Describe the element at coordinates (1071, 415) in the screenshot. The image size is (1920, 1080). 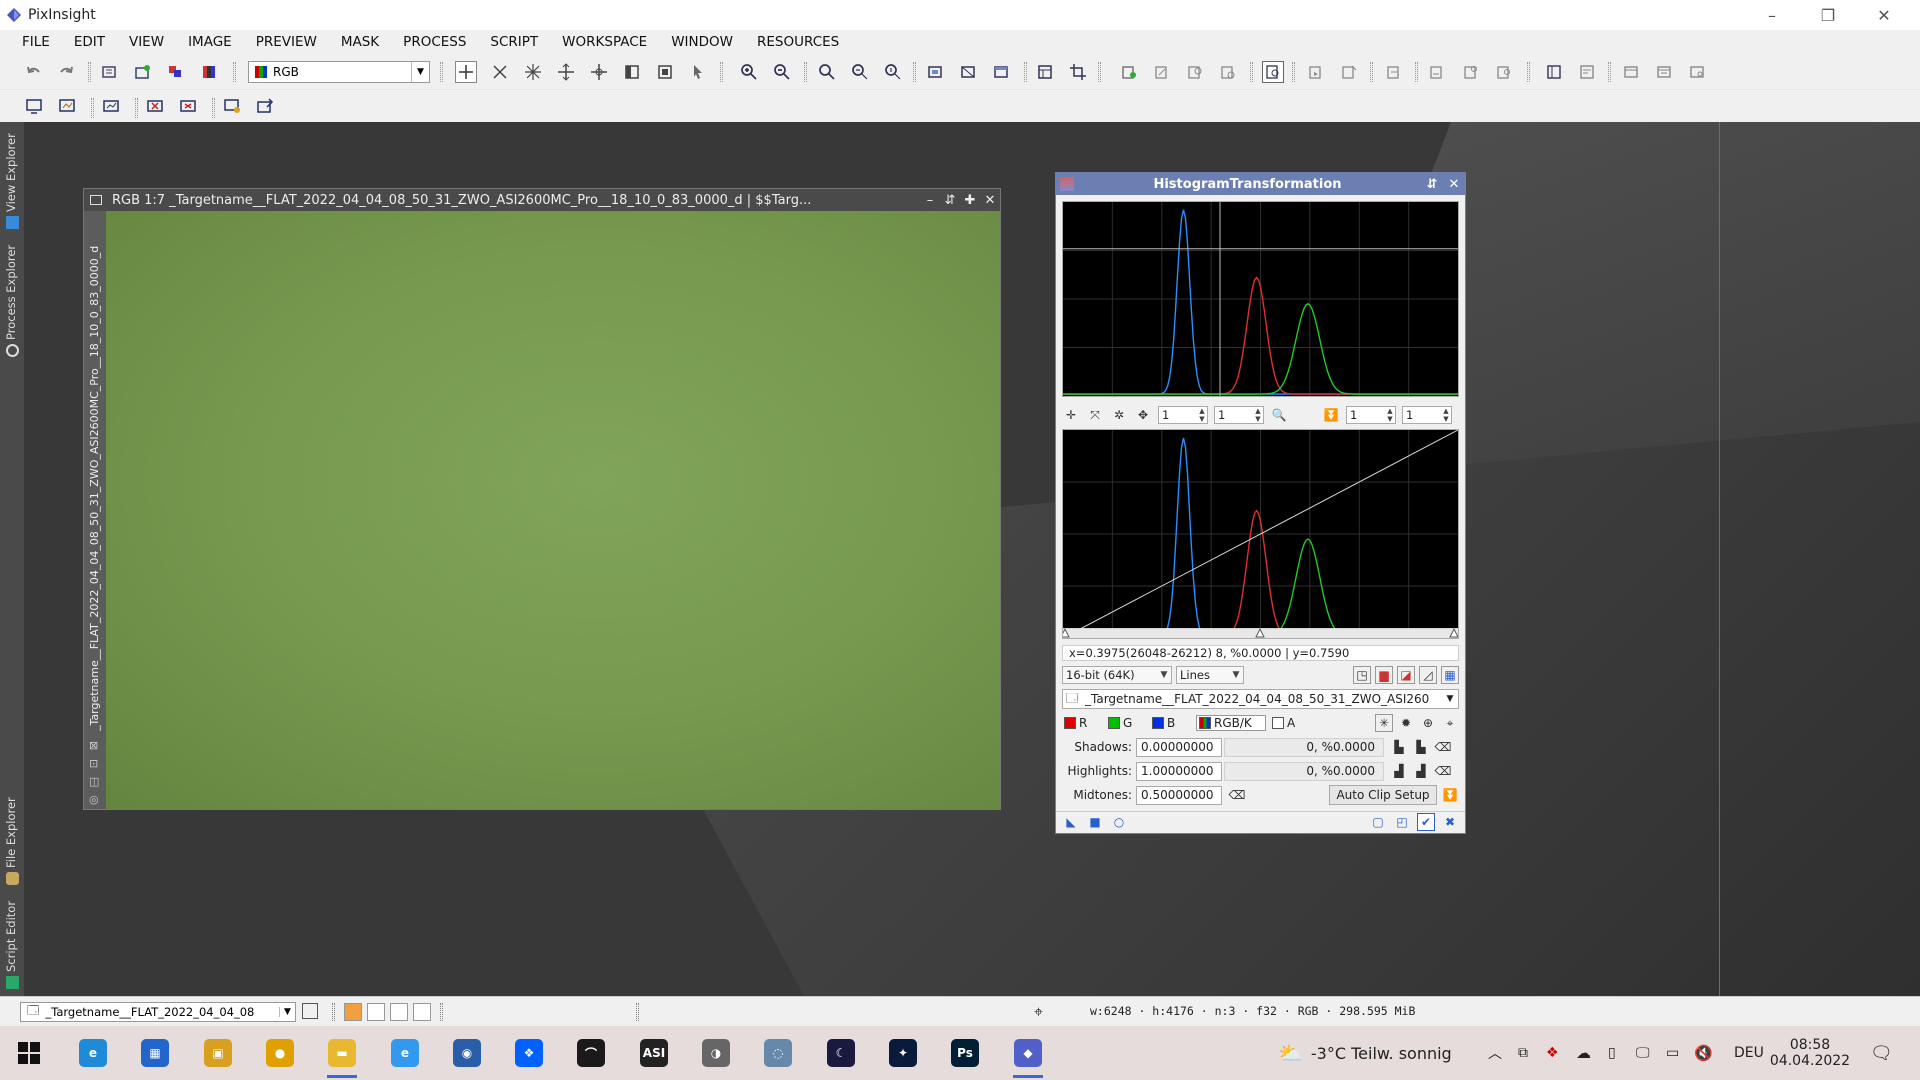
I see `readout-icon: ✛` at that location.